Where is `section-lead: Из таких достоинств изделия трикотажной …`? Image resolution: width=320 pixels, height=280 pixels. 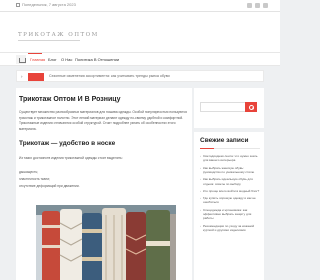
section-lead: Из таких достоинств изделия трикотажной … is located at coordinates (71, 158).